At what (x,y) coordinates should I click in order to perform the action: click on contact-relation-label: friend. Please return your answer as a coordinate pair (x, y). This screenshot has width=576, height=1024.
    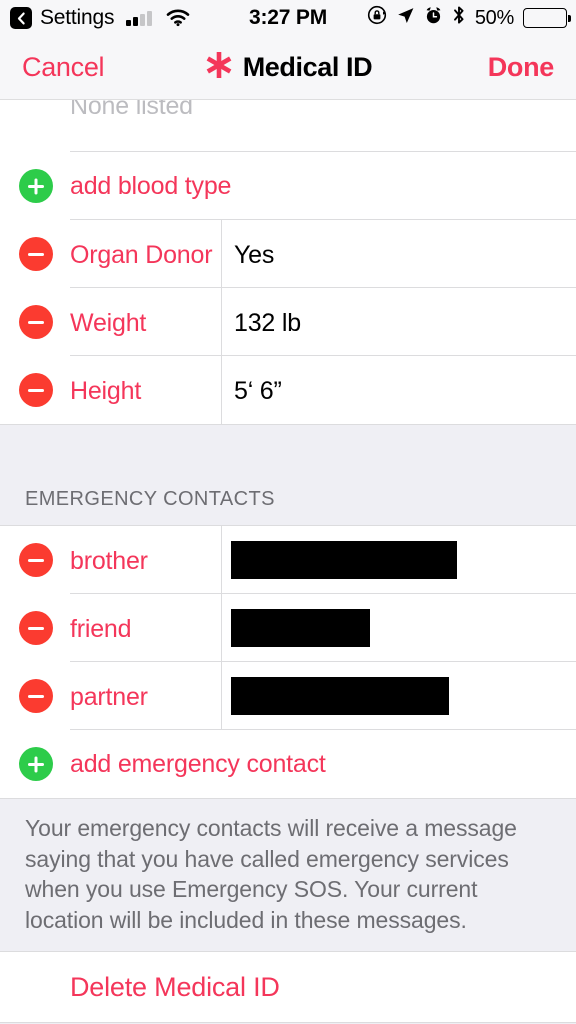
    Looking at the image, I should click on (101, 629).